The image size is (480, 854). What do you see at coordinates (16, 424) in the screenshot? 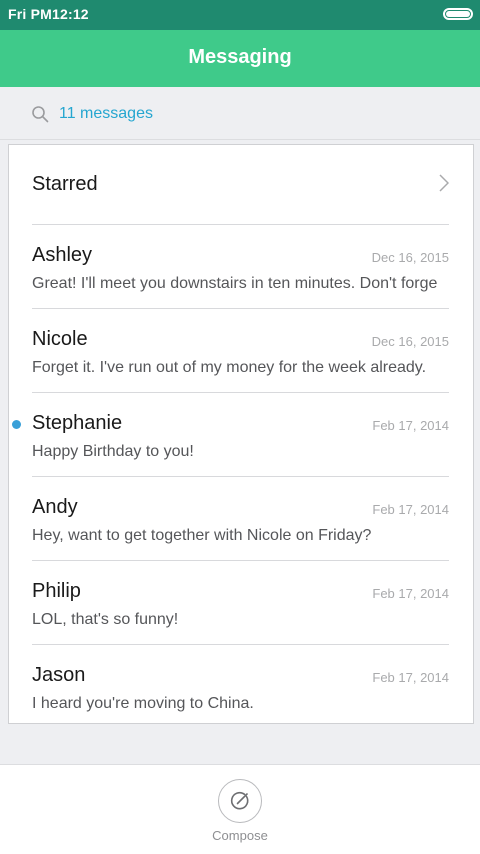
I see `unread-indicator` at bounding box center [16, 424].